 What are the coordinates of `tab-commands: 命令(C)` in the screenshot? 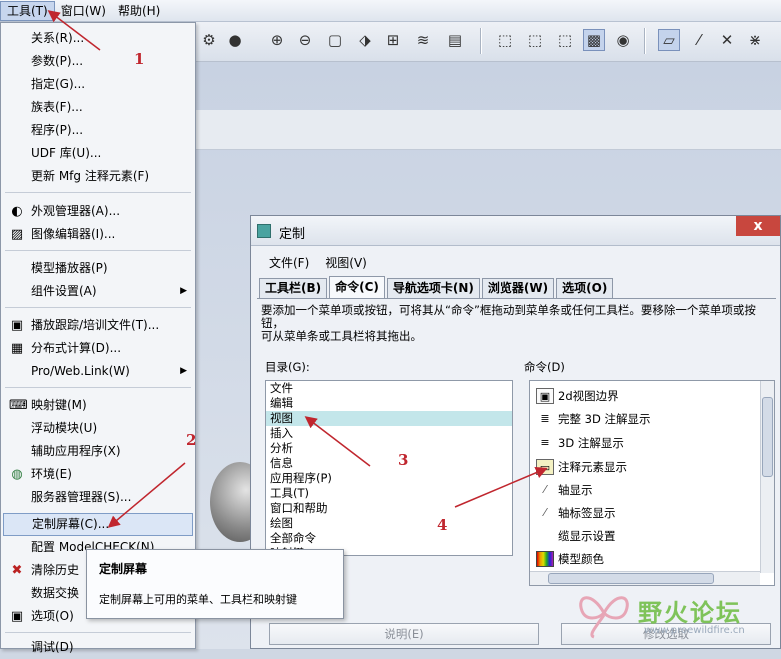 It's located at (357, 287).